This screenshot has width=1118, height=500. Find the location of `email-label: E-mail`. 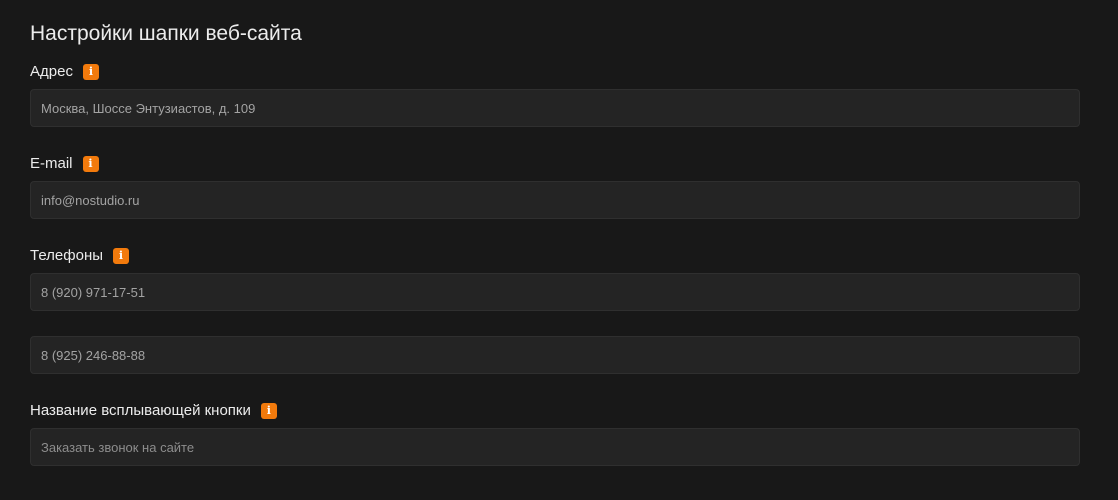

email-label: E-mail is located at coordinates (51, 163).